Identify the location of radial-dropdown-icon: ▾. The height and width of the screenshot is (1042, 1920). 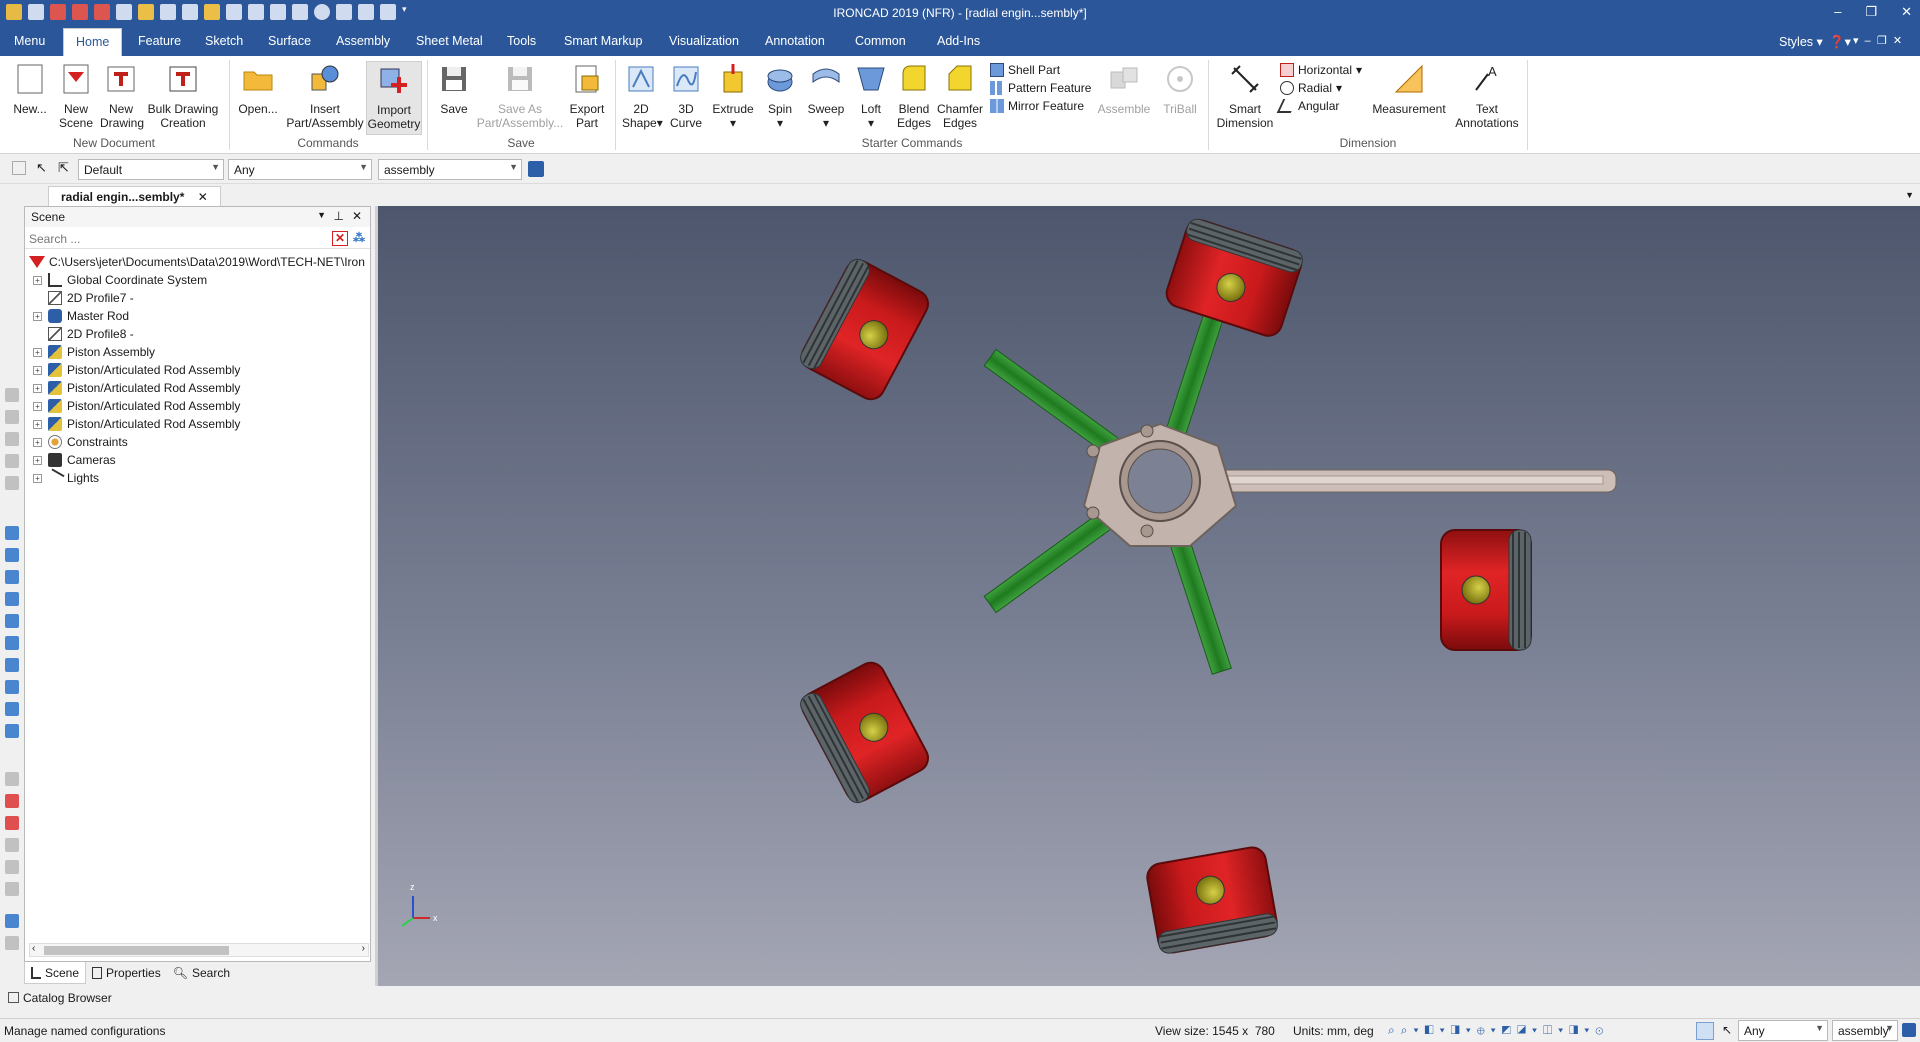
(1339, 88).